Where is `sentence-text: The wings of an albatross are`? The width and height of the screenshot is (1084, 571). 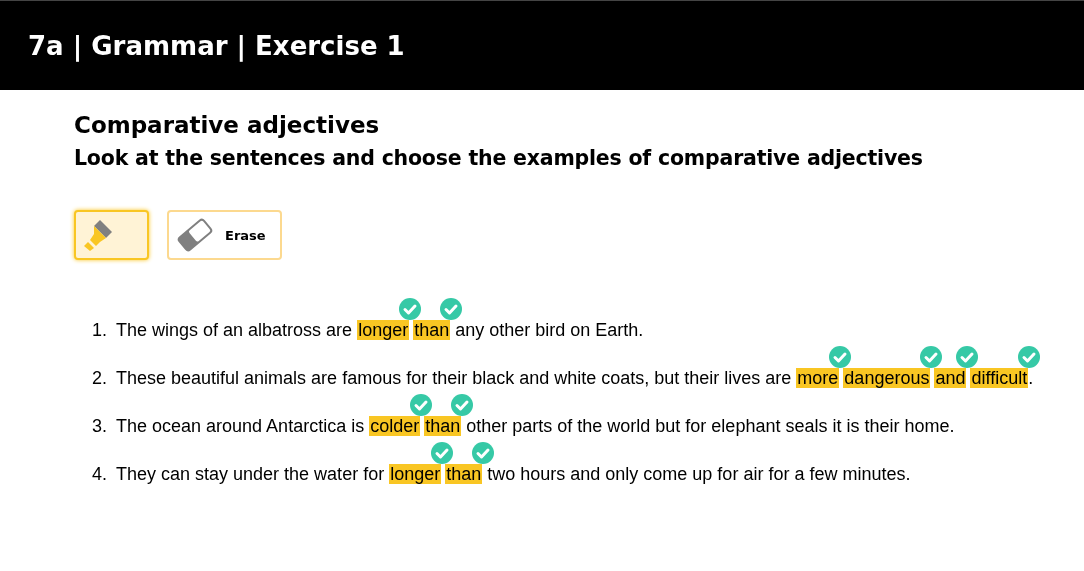 sentence-text: The wings of an albatross are is located at coordinates (235, 330).